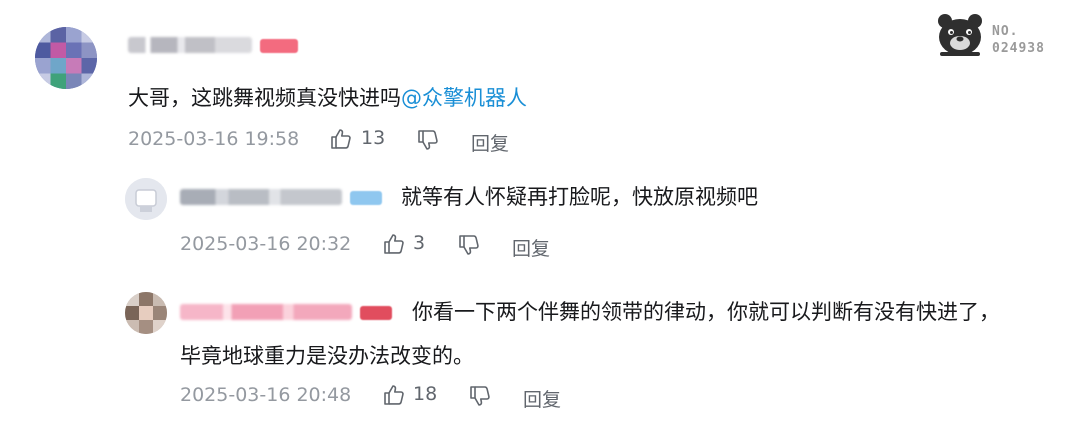 Image resolution: width=1080 pixels, height=435 pixels. What do you see at coordinates (327, 98) in the screenshot?
I see `comment-text: 大哥，这跳舞视频真没快进吗@众擎机器人` at bounding box center [327, 98].